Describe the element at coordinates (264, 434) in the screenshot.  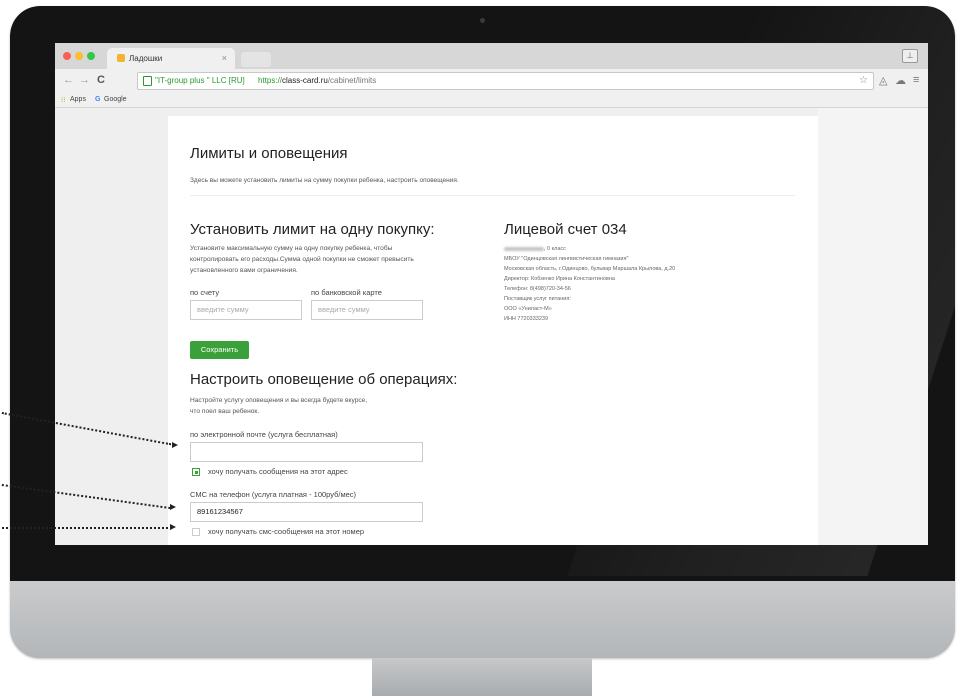
I see `email-label: по электронной почте (услуга бесплатная)` at that location.